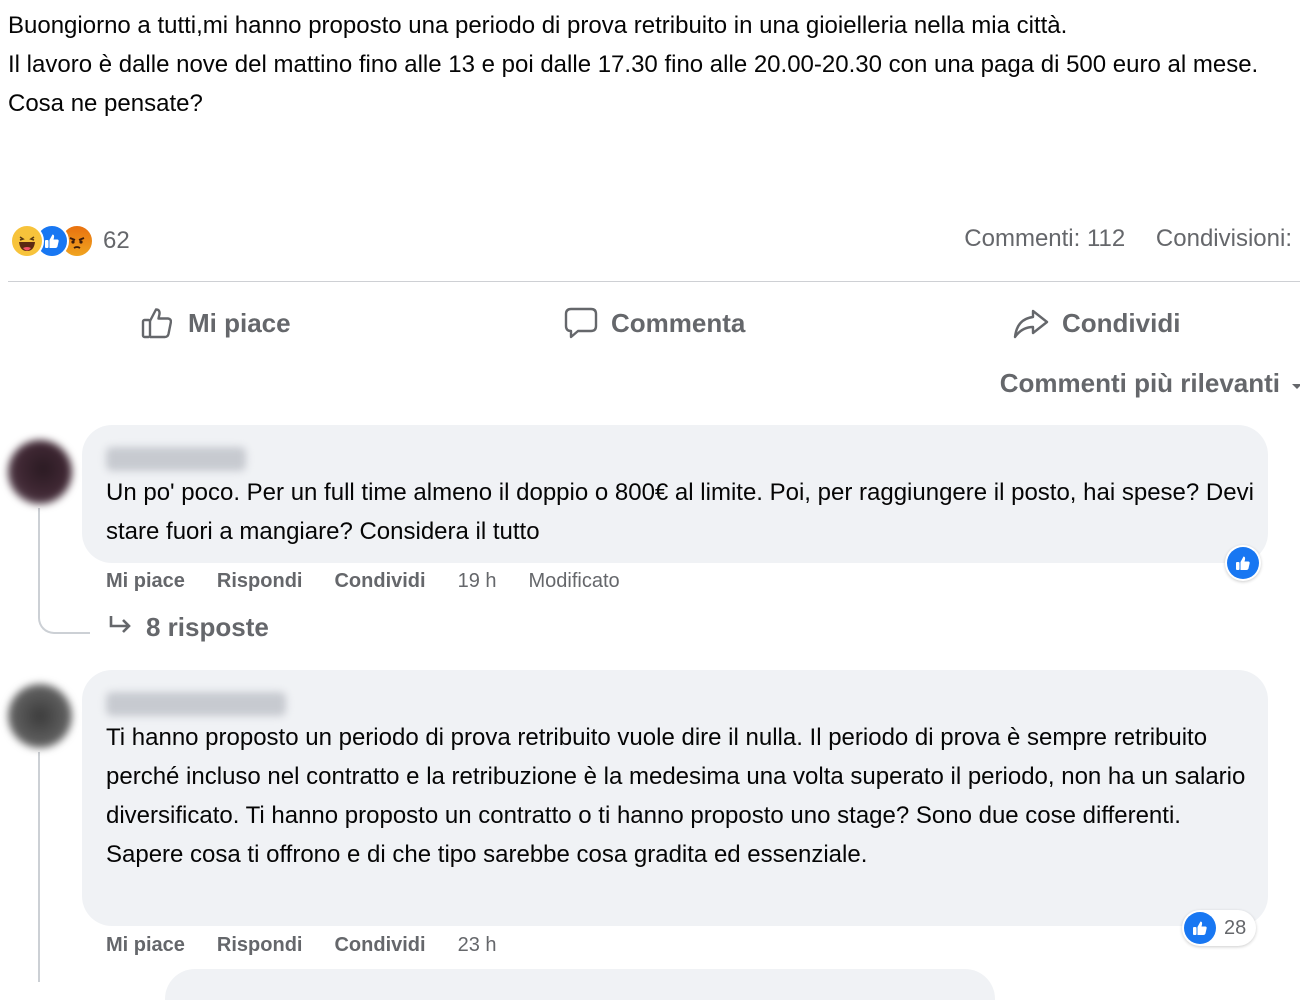 The image size is (1300, 1000). I want to click on post-paragraph: Cosa ne pensate?, so click(105, 103).